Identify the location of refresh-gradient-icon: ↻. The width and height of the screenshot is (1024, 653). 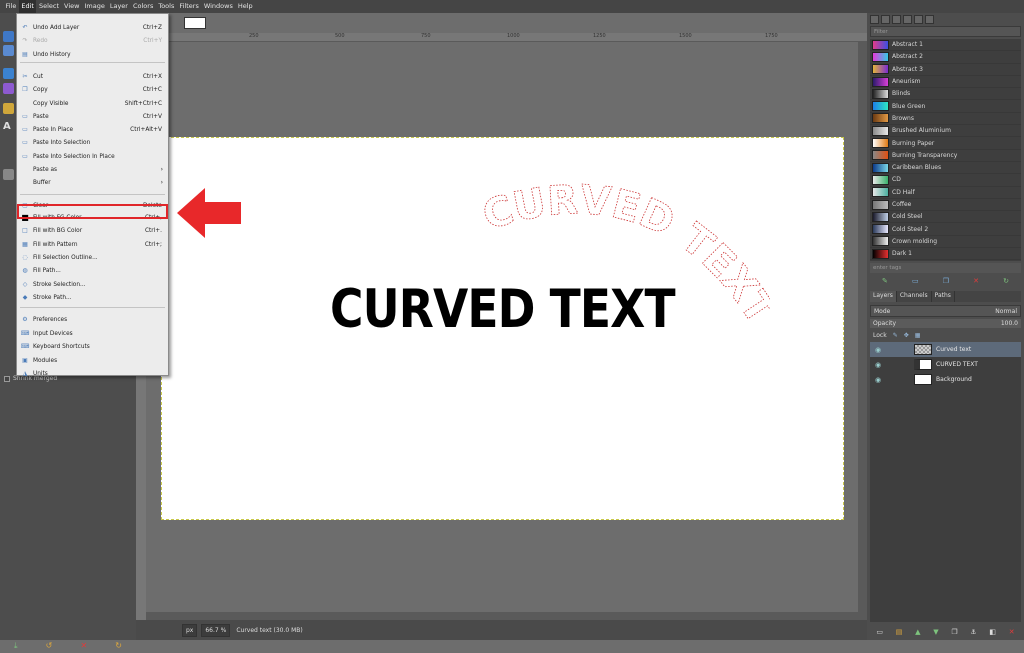
(1006, 281).